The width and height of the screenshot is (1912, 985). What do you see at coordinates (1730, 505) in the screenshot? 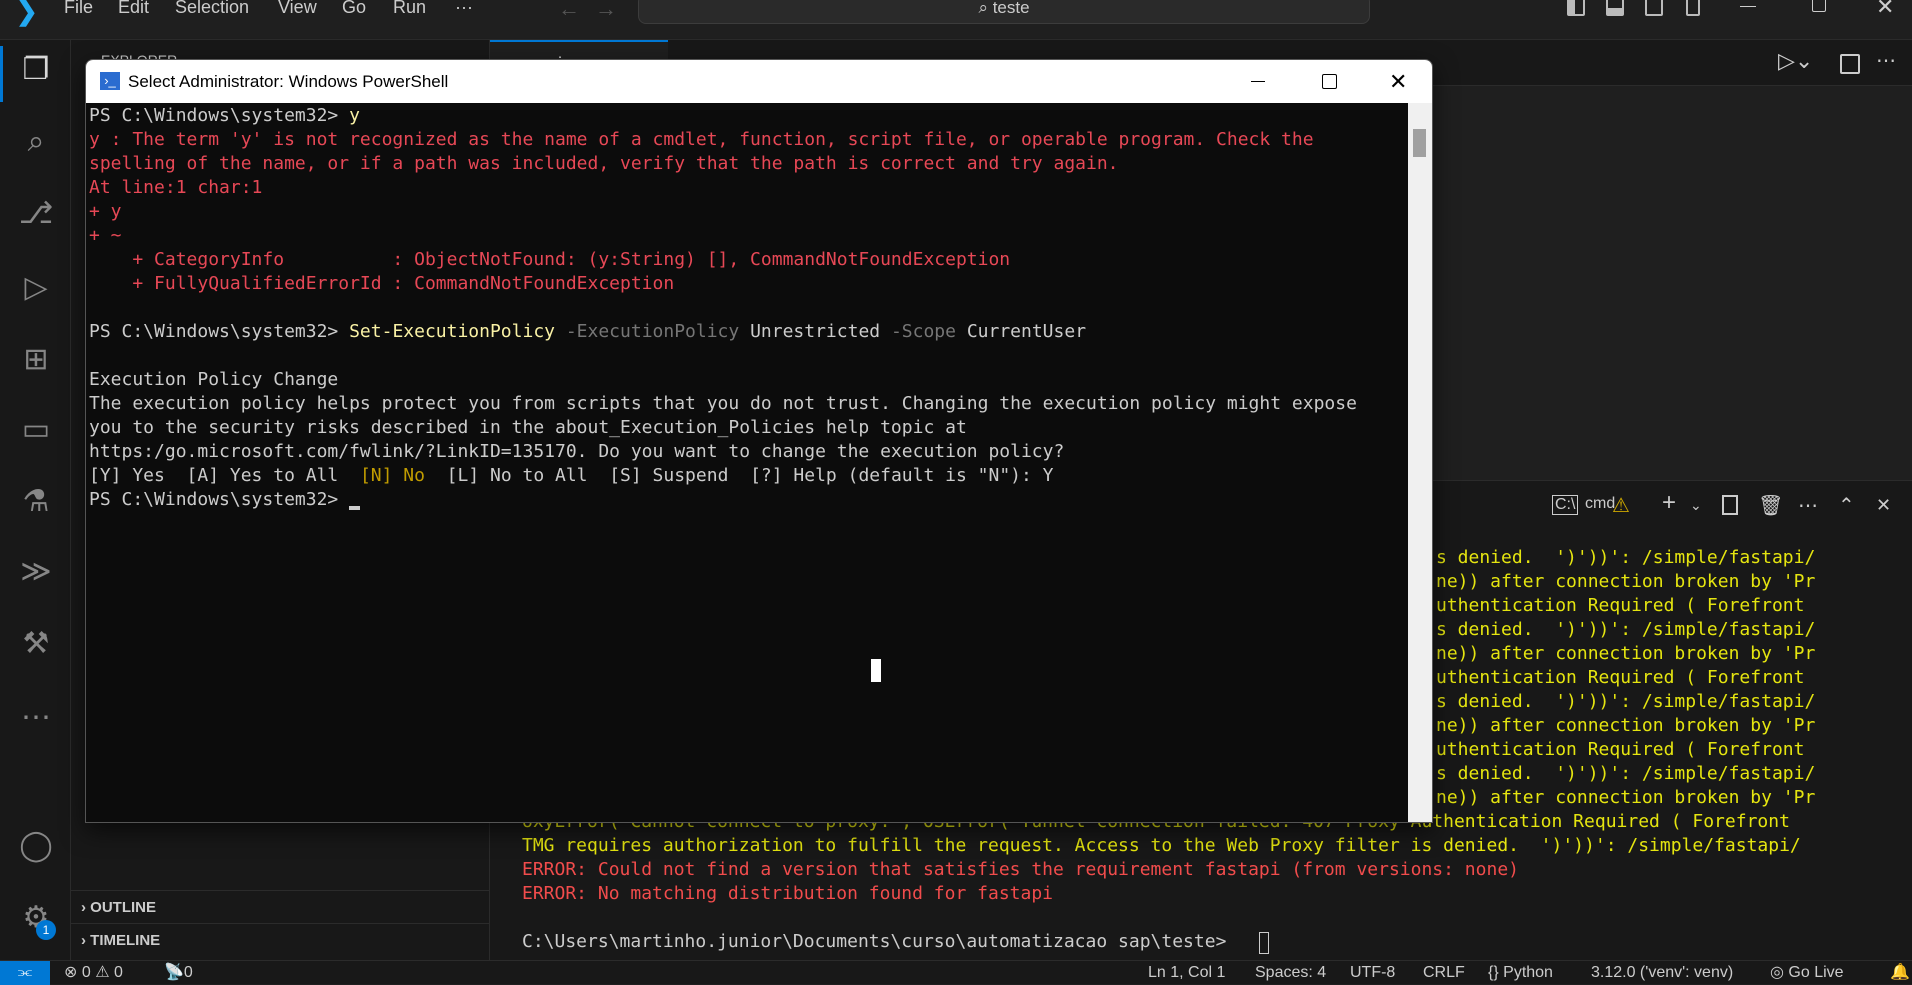
I see `split-terminal-icon` at bounding box center [1730, 505].